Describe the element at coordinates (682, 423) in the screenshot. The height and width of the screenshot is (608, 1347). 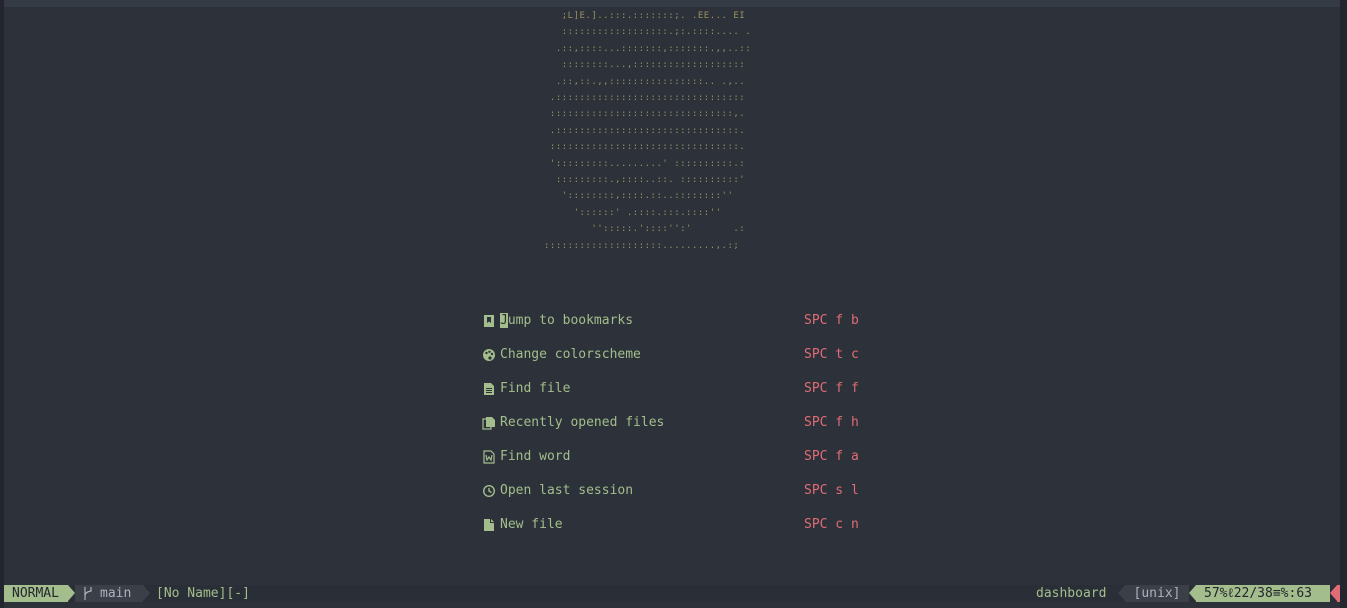
I see `menu-item-recently-opened-files: Recently opened files SPC f h` at that location.